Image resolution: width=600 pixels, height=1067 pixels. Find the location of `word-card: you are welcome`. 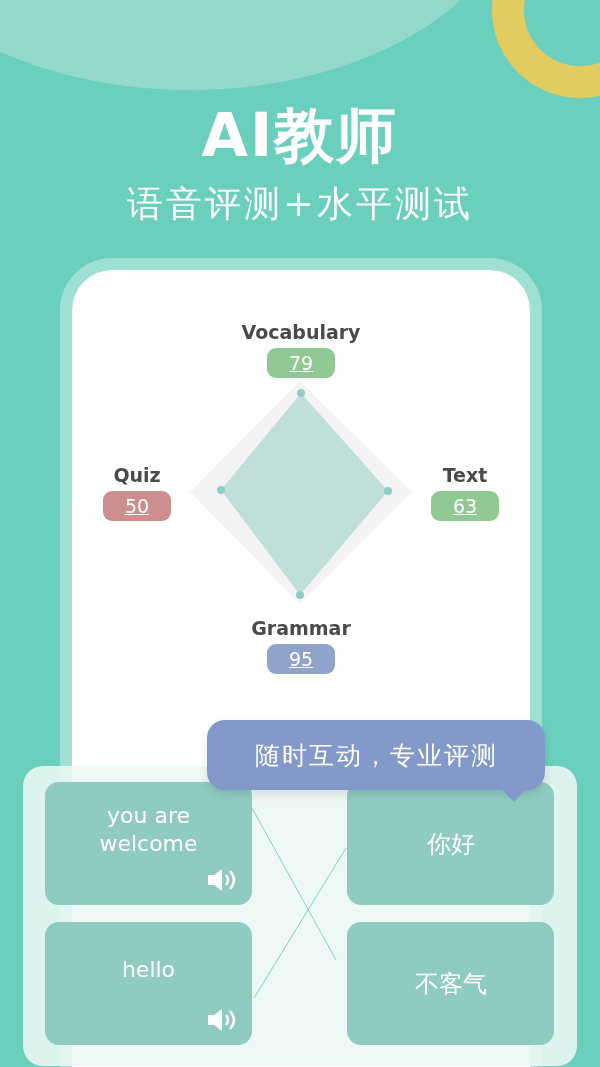

word-card: you are welcome is located at coordinates (148, 843).